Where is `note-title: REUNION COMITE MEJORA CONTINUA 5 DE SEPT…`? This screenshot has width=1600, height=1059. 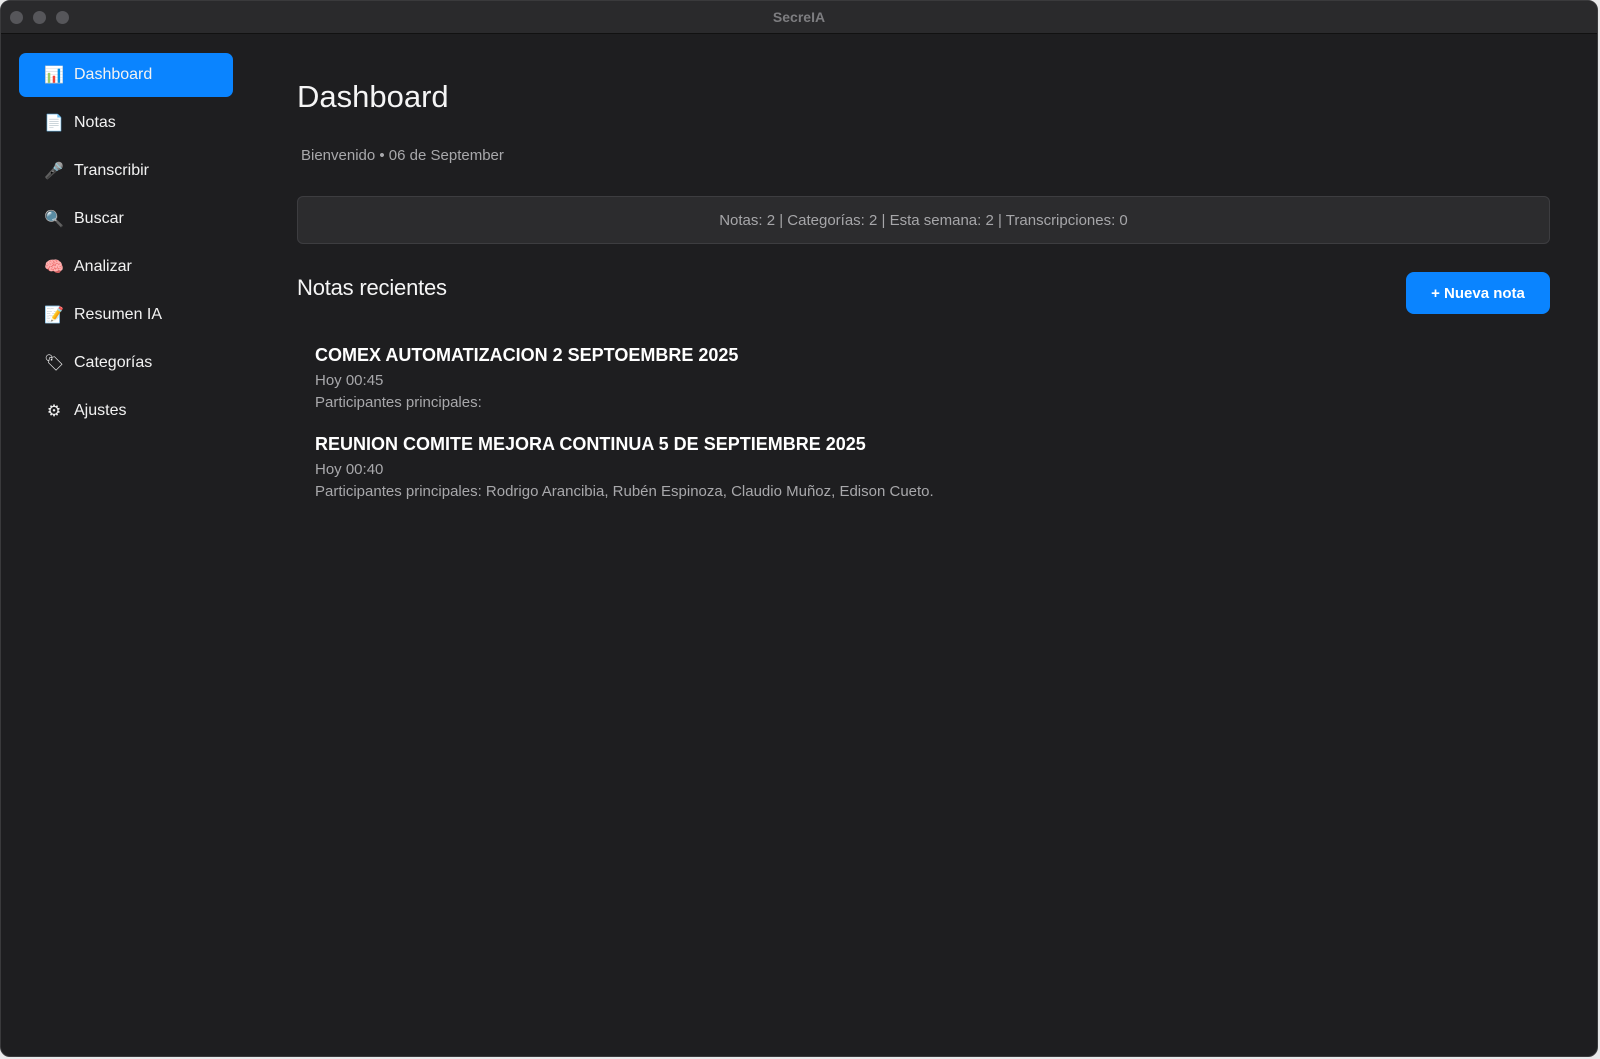
note-title: REUNION COMITE MEJORA CONTINUA 5 DE SEPT… is located at coordinates (590, 444).